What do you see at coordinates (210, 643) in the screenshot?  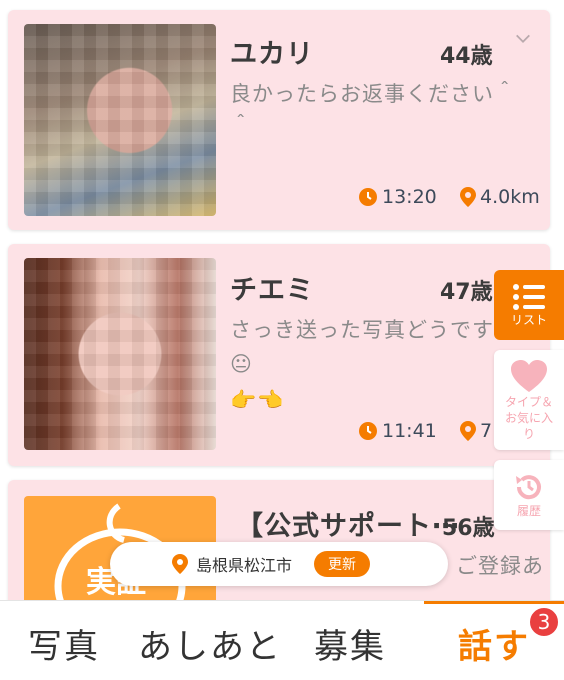 I see `tab-footprints: あしあと` at bounding box center [210, 643].